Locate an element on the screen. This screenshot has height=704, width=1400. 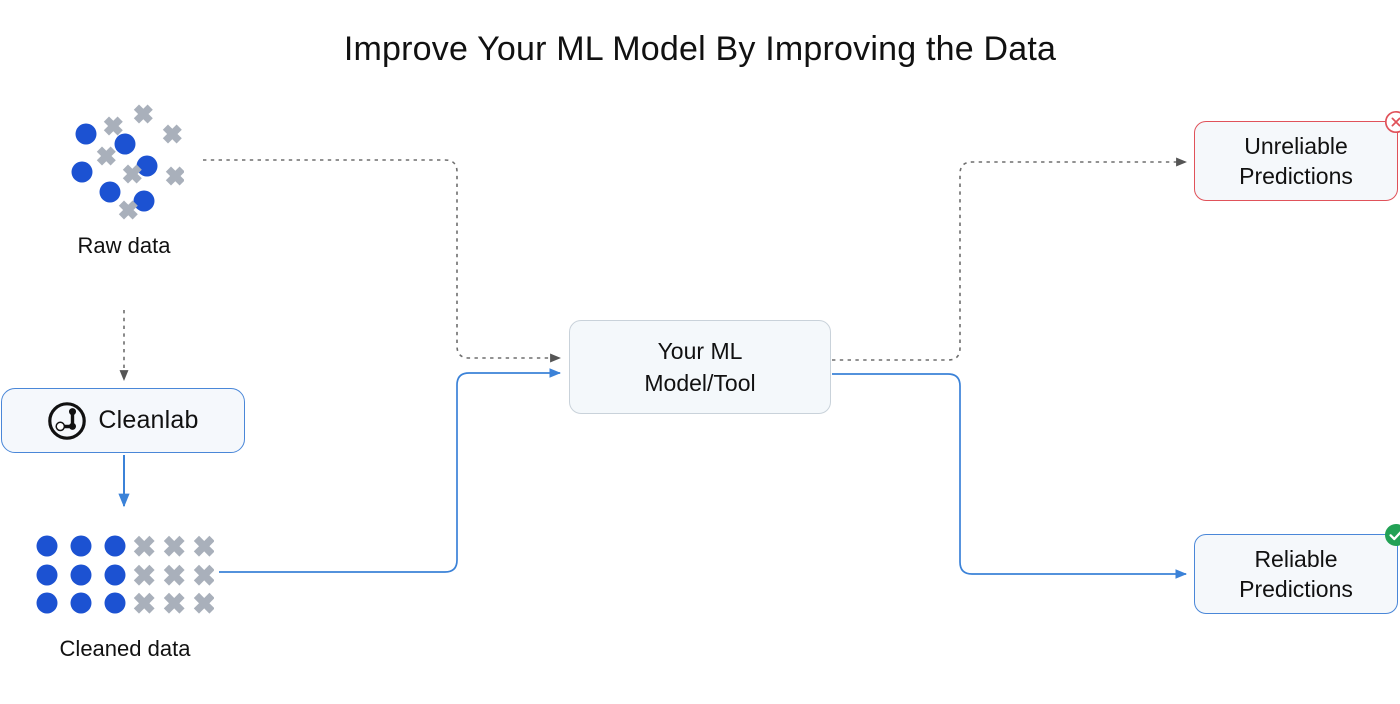
cleaned-data-grid-icon is located at coordinates (125, 574).